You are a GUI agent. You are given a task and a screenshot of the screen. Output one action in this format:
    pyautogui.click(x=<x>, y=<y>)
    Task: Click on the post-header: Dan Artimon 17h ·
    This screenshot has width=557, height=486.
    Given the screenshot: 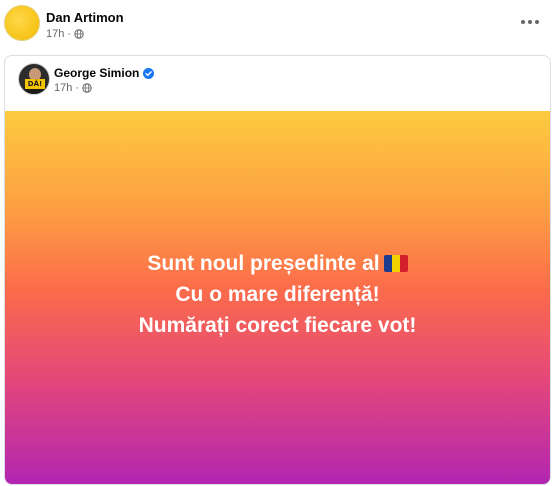 What is the action you would take?
    pyautogui.click(x=280, y=25)
    